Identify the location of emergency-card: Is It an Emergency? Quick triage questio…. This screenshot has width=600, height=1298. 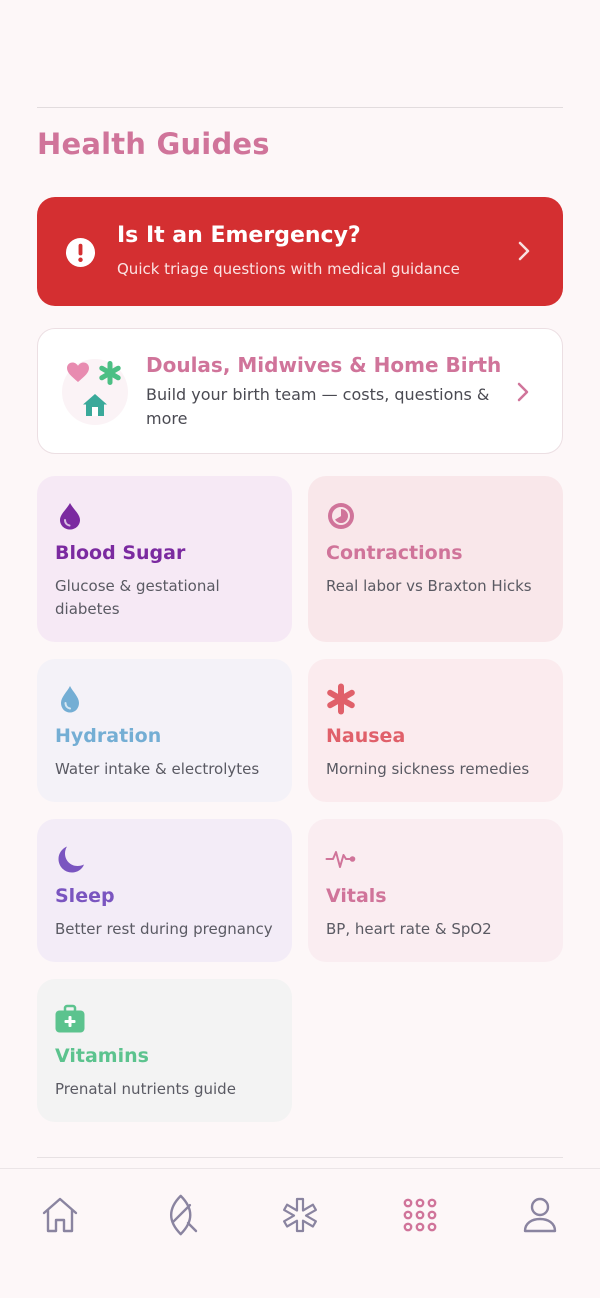
(300, 251).